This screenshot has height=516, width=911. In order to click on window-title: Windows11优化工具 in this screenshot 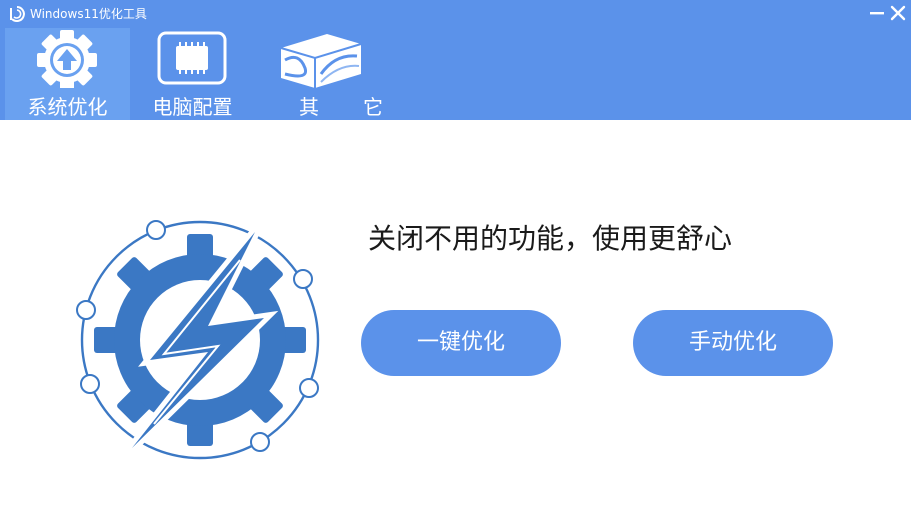, I will do `click(88, 14)`.